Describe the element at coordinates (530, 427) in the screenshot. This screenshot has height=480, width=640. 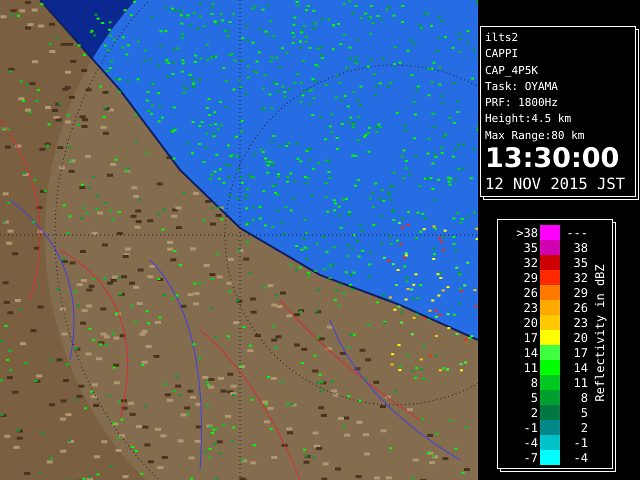
I see `legend-low-value: -1` at that location.